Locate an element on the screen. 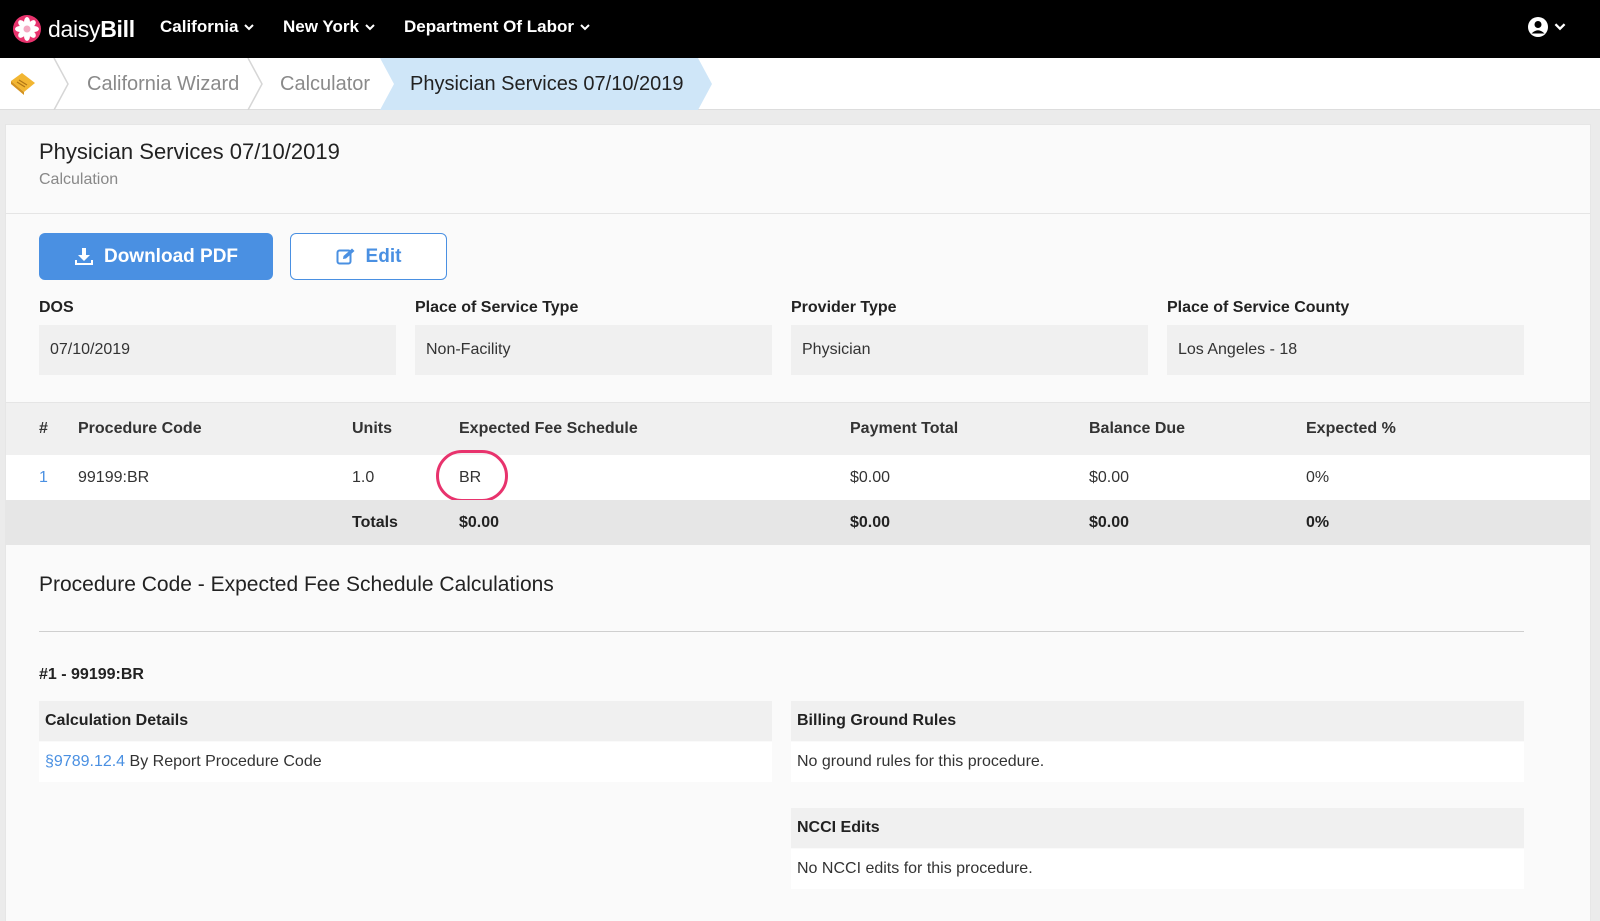  place-of-service-type-label: Place of Service Type is located at coordinates (497, 307).